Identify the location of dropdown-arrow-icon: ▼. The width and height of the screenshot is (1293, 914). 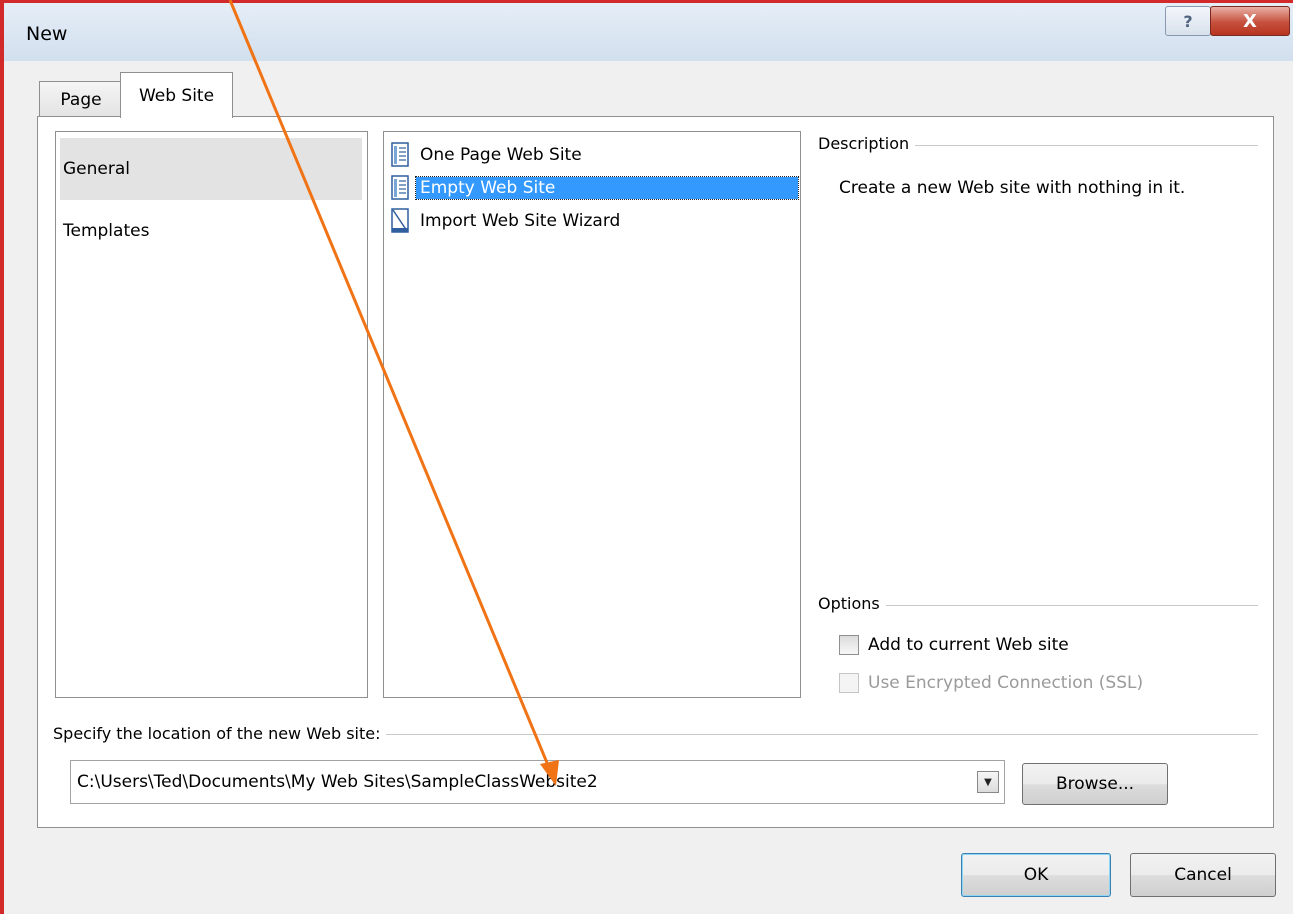
(988, 782).